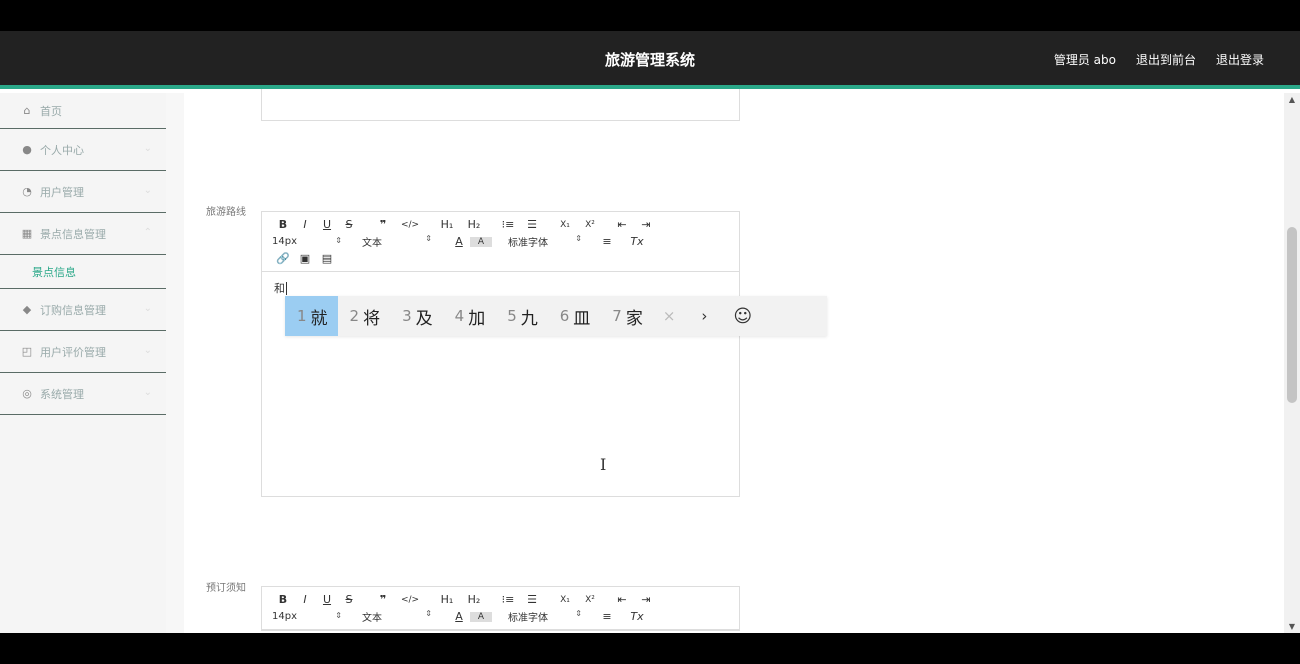  Describe the element at coordinates (27, 233) in the screenshot. I see `scenic-icon: ▦` at that location.